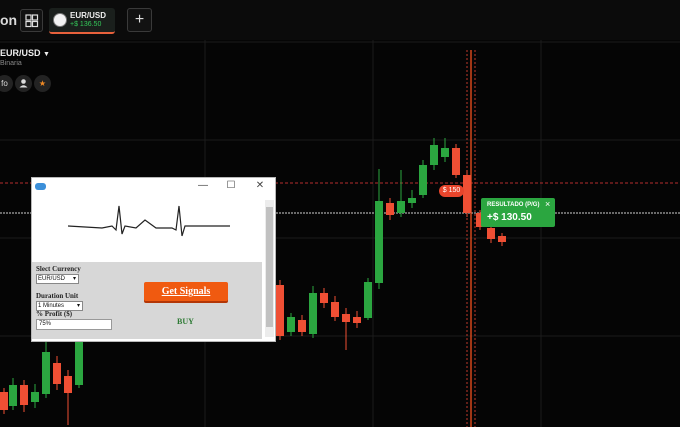  I want to click on profit-label: % Profit ($), so click(54, 314).